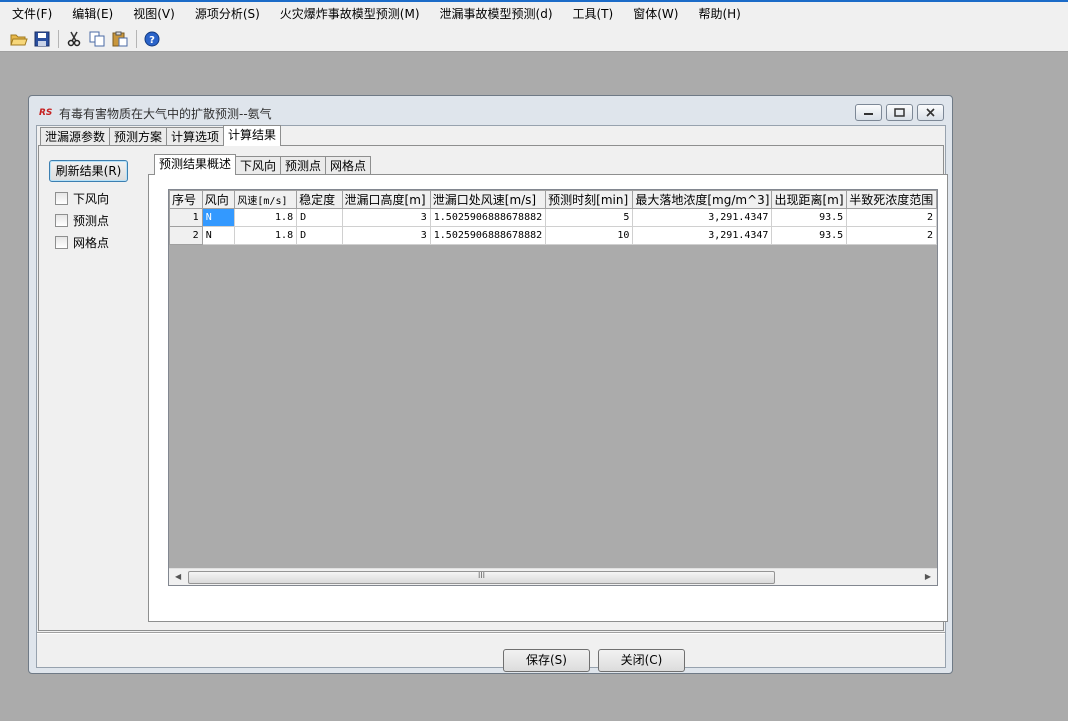  What do you see at coordinates (534, 39) in the screenshot?
I see `toolbar: ?` at bounding box center [534, 39].